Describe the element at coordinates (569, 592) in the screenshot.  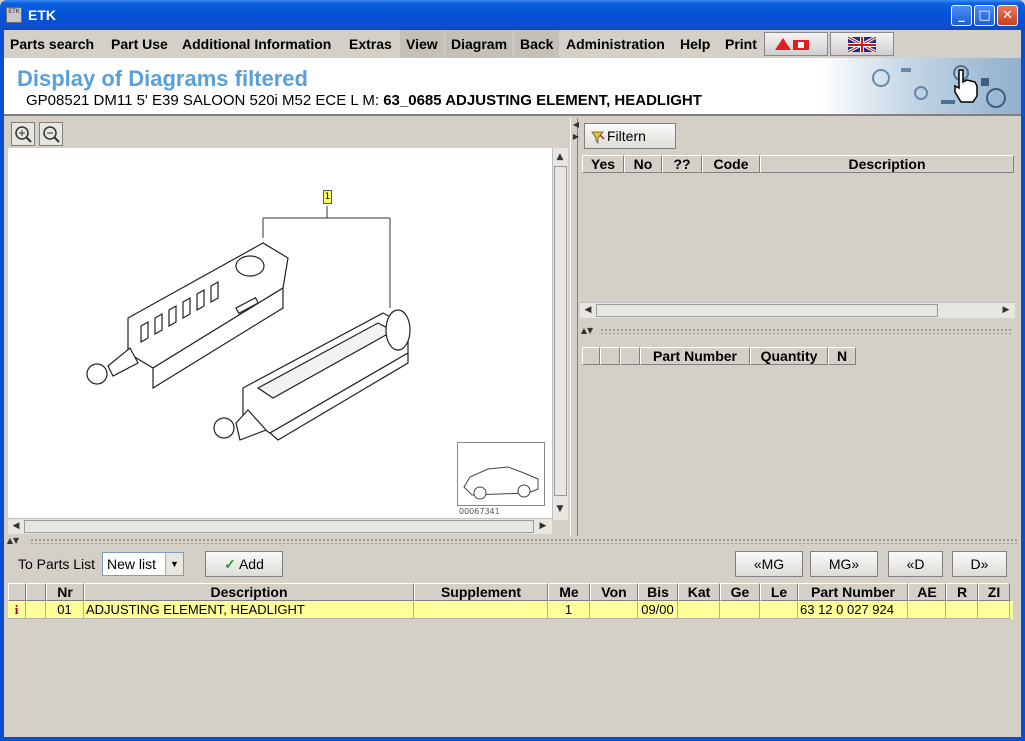
I see `grid-col-me: Me` at that location.